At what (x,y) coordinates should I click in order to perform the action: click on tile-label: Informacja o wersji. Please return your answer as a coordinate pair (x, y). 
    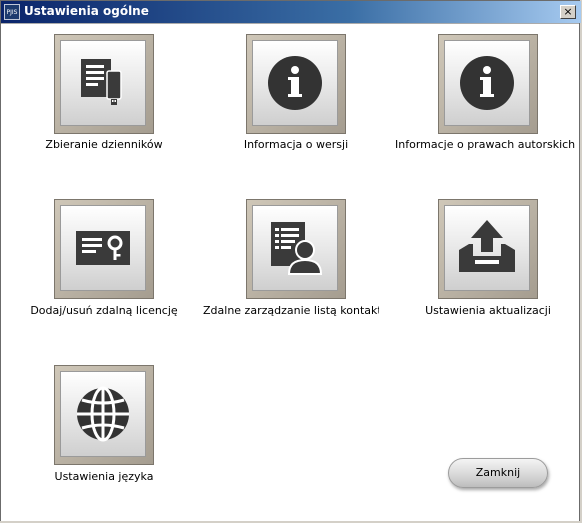
    Looking at the image, I should click on (296, 144).